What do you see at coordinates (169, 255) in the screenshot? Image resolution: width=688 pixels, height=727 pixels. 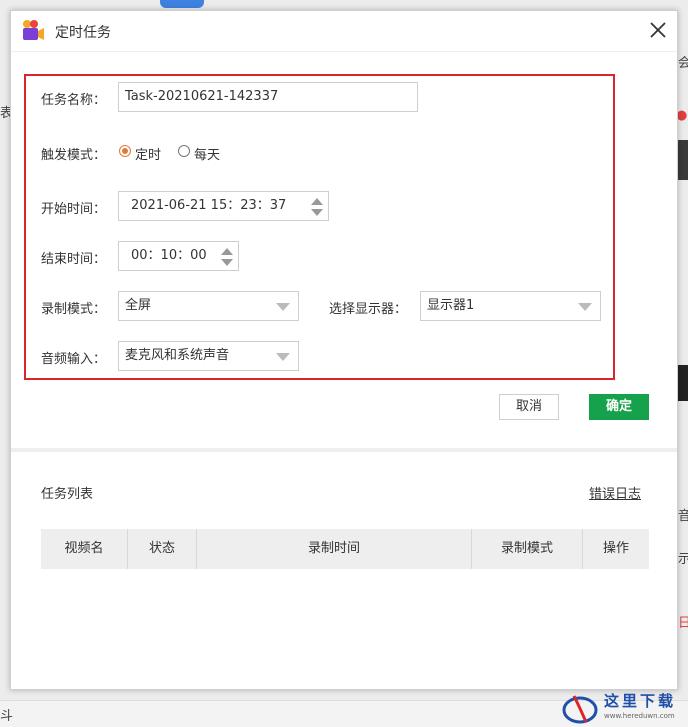 I see `end-time-value: 00：10：00` at bounding box center [169, 255].